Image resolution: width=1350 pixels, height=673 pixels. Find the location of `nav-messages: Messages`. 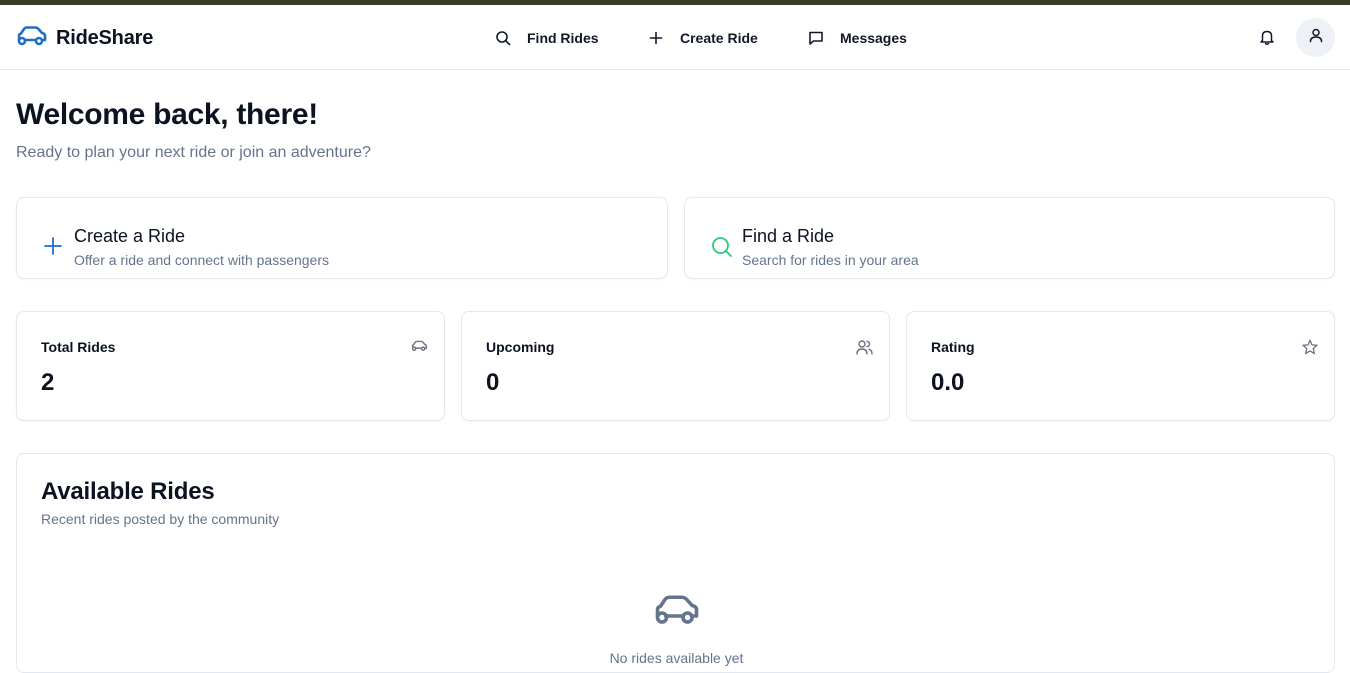

nav-messages: Messages is located at coordinates (857, 37).